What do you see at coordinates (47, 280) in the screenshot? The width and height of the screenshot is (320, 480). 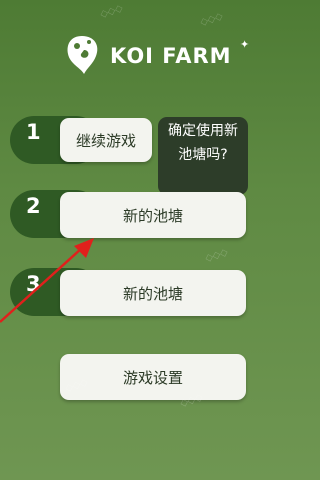 I see `red-arrow-annotation` at bounding box center [47, 280].